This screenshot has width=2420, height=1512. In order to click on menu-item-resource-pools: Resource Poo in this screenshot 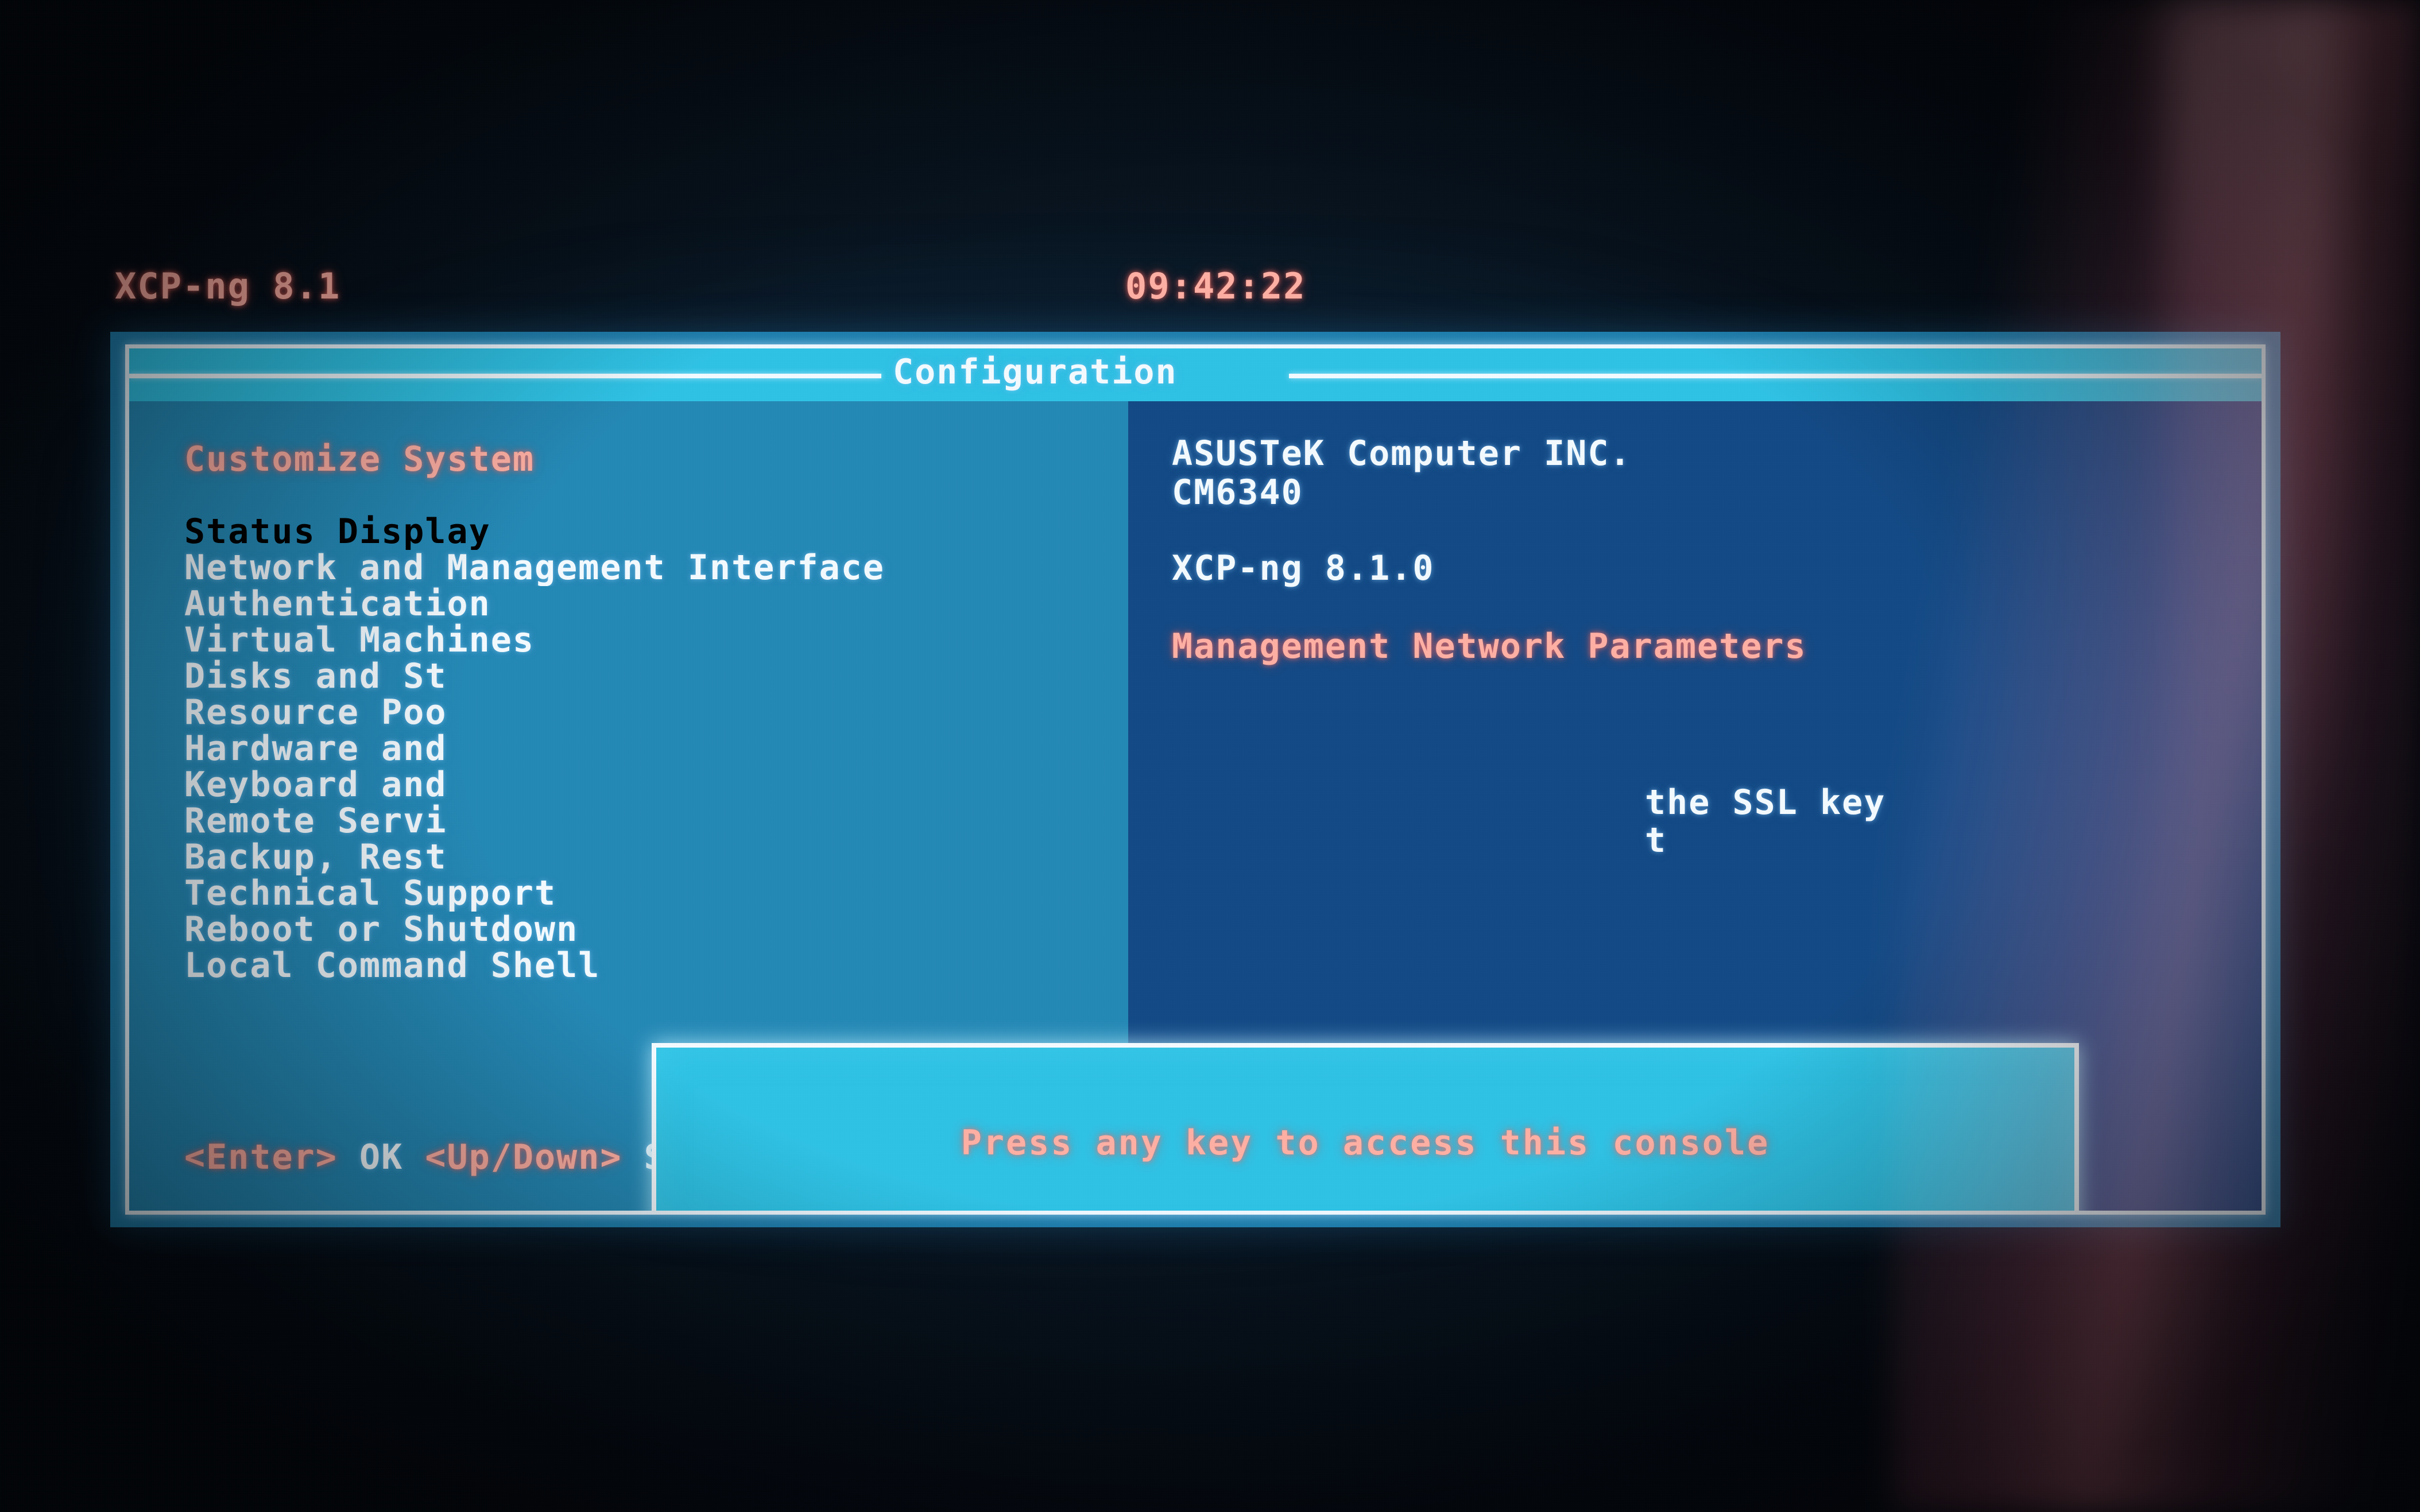, I will do `click(655, 713)`.